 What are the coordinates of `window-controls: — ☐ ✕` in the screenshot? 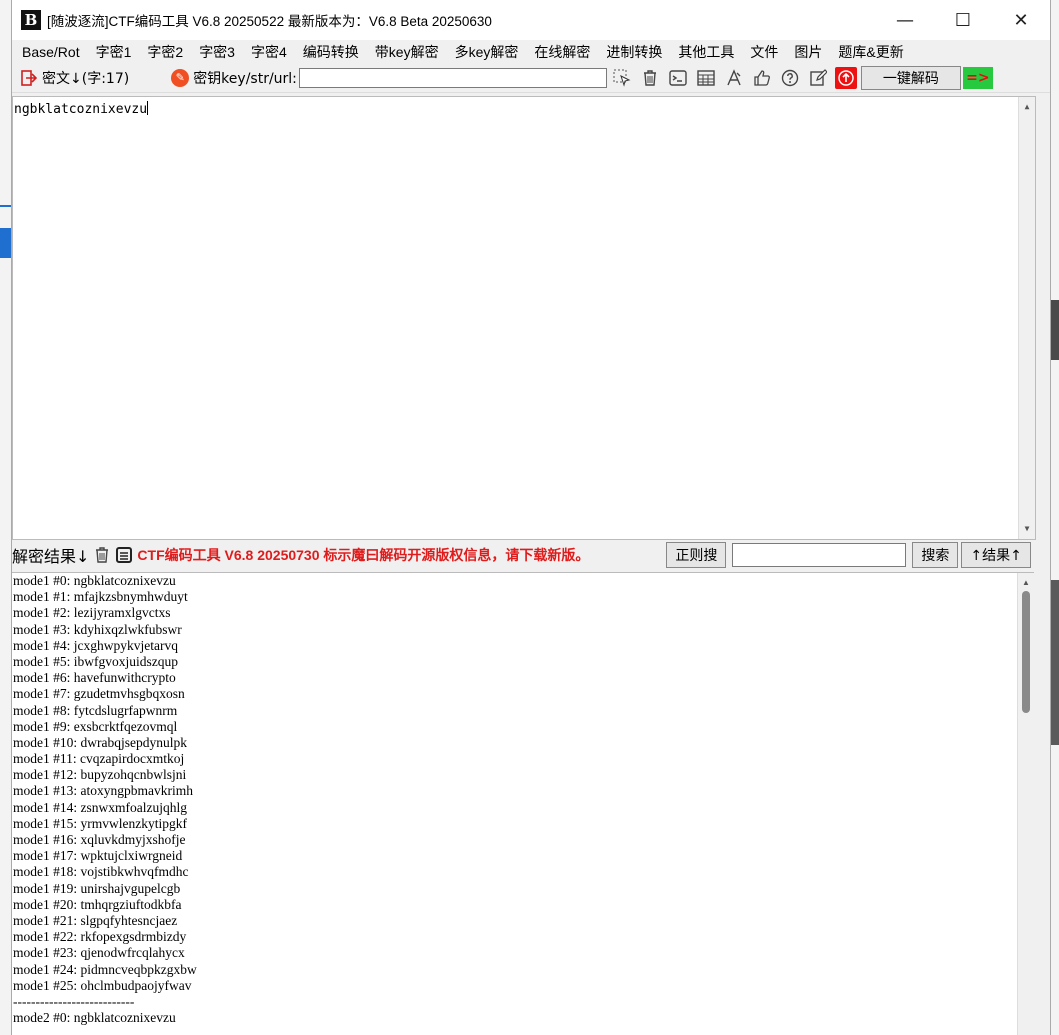 It's located at (963, 20).